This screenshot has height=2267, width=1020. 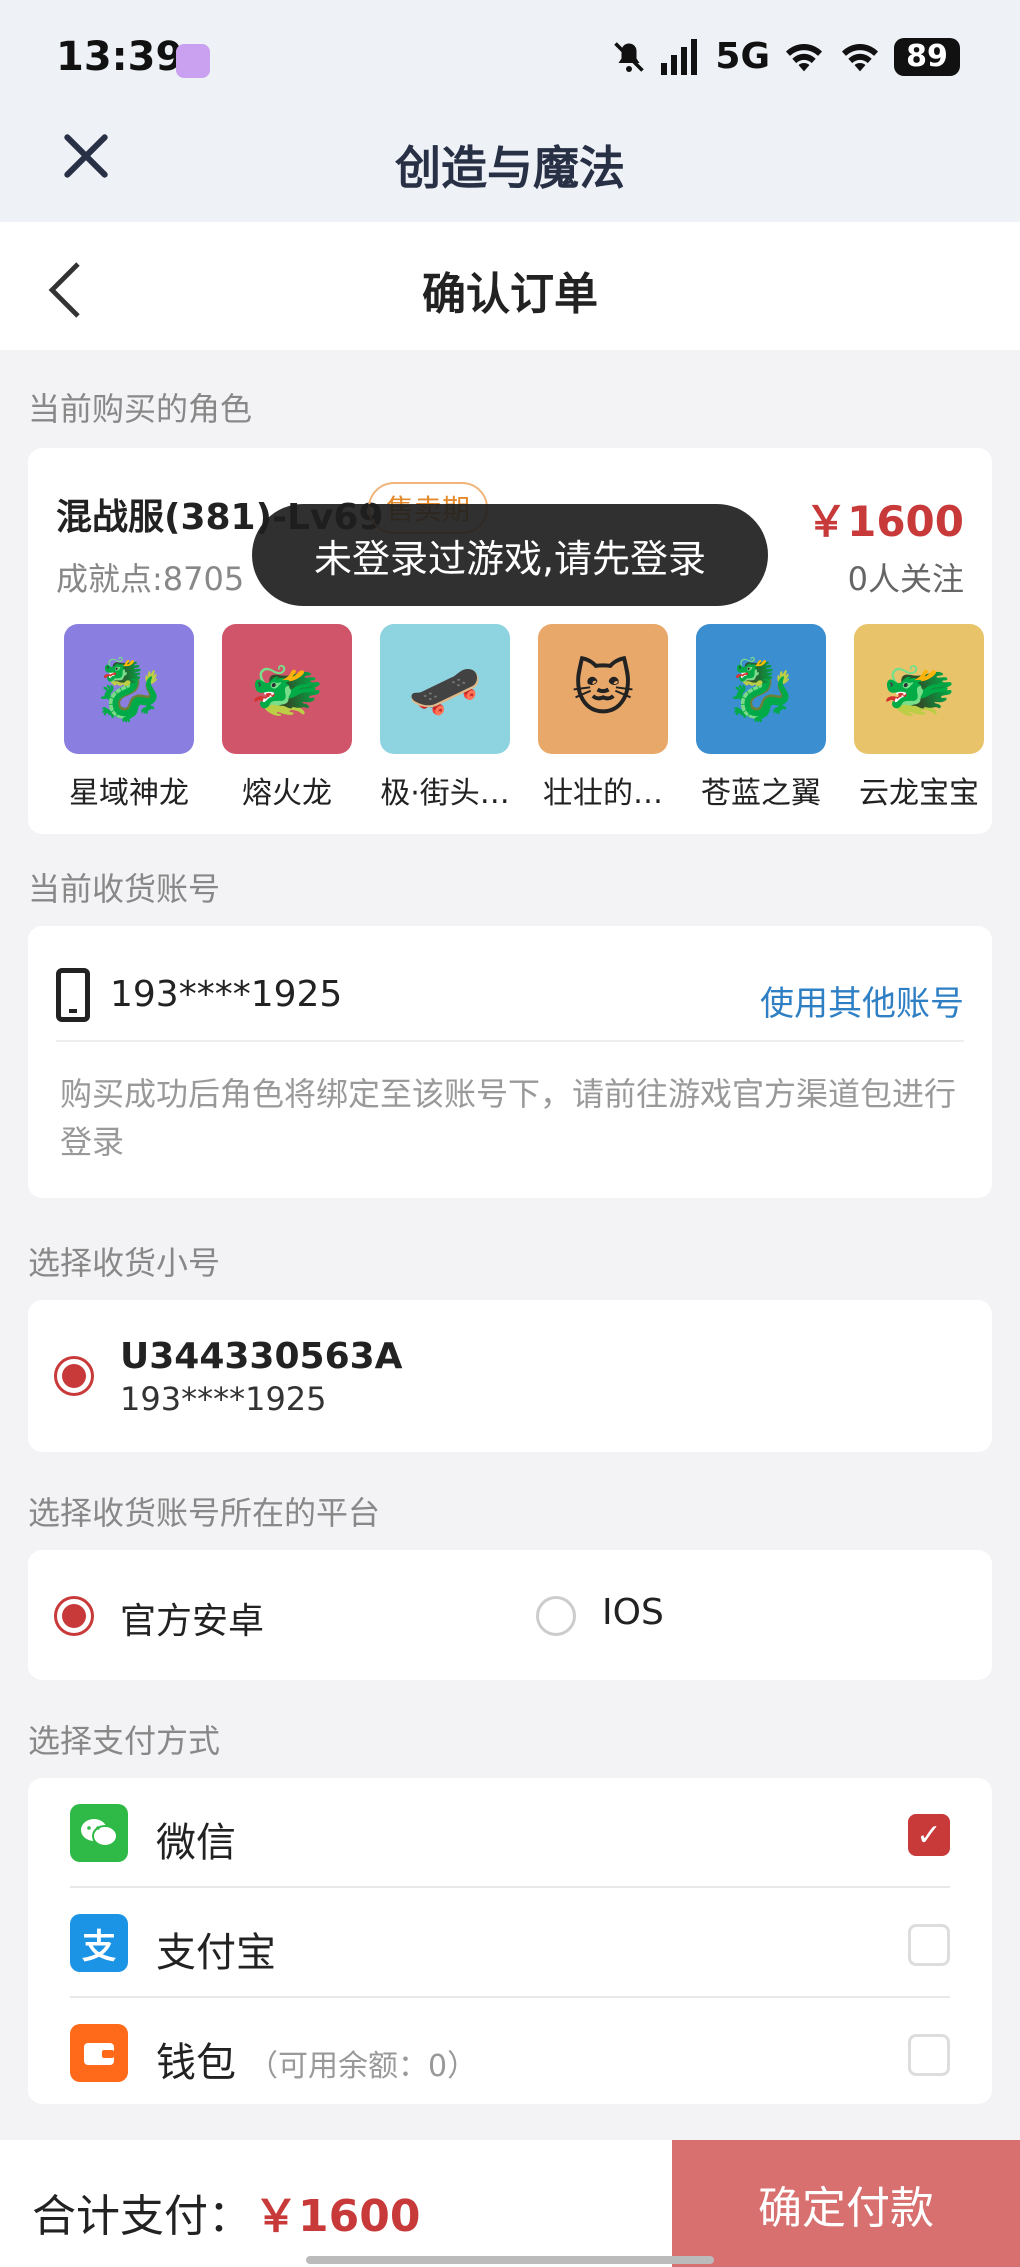 I want to click on follower-count: 0人关注, so click(x=905, y=579).